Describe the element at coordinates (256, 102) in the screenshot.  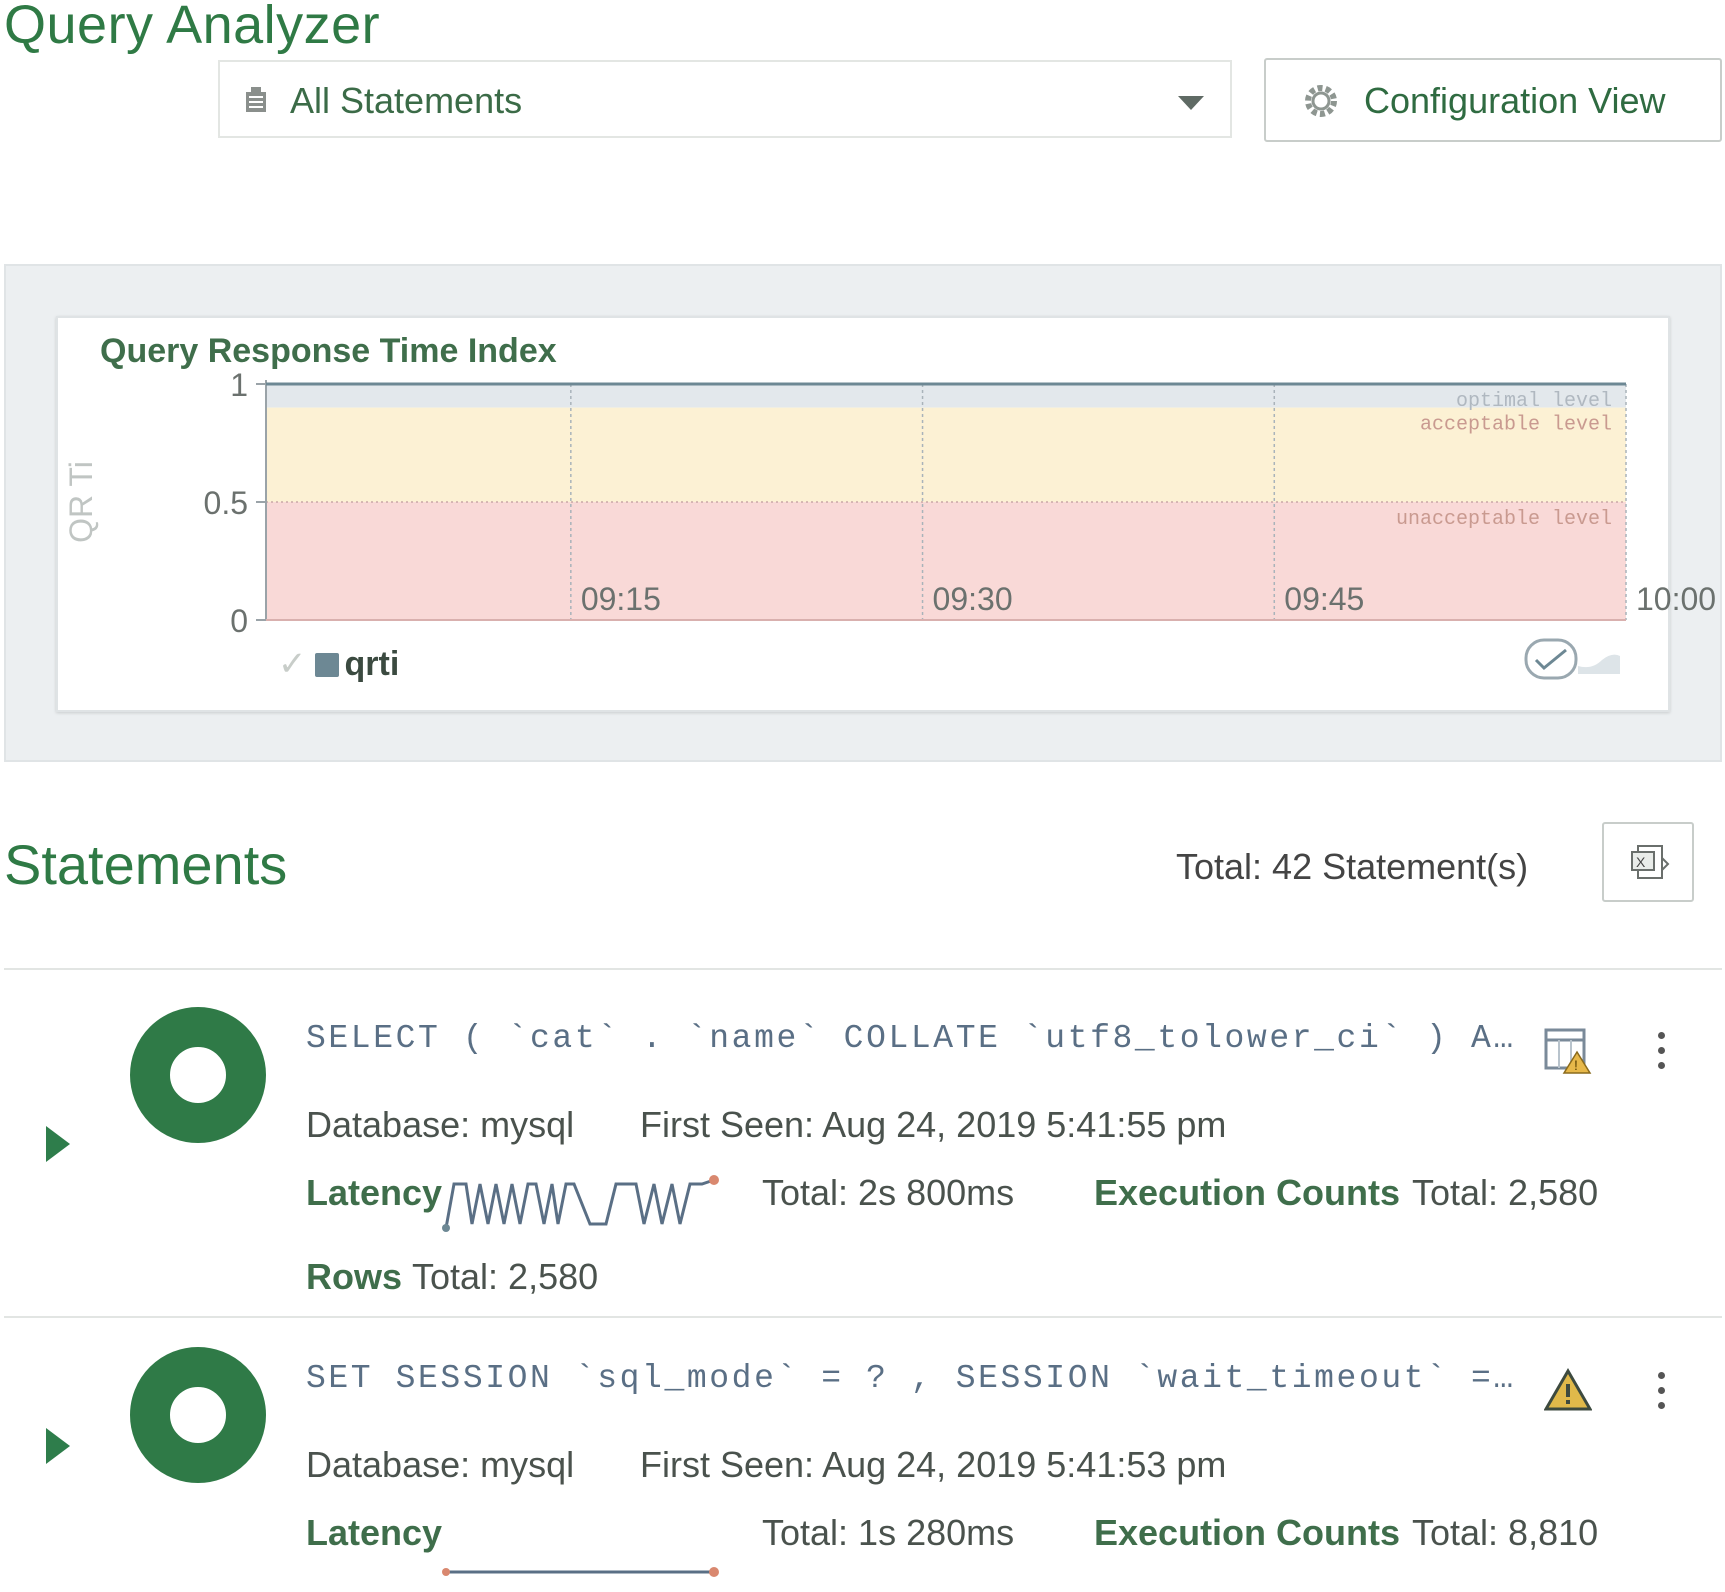
I see `database-icon` at that location.